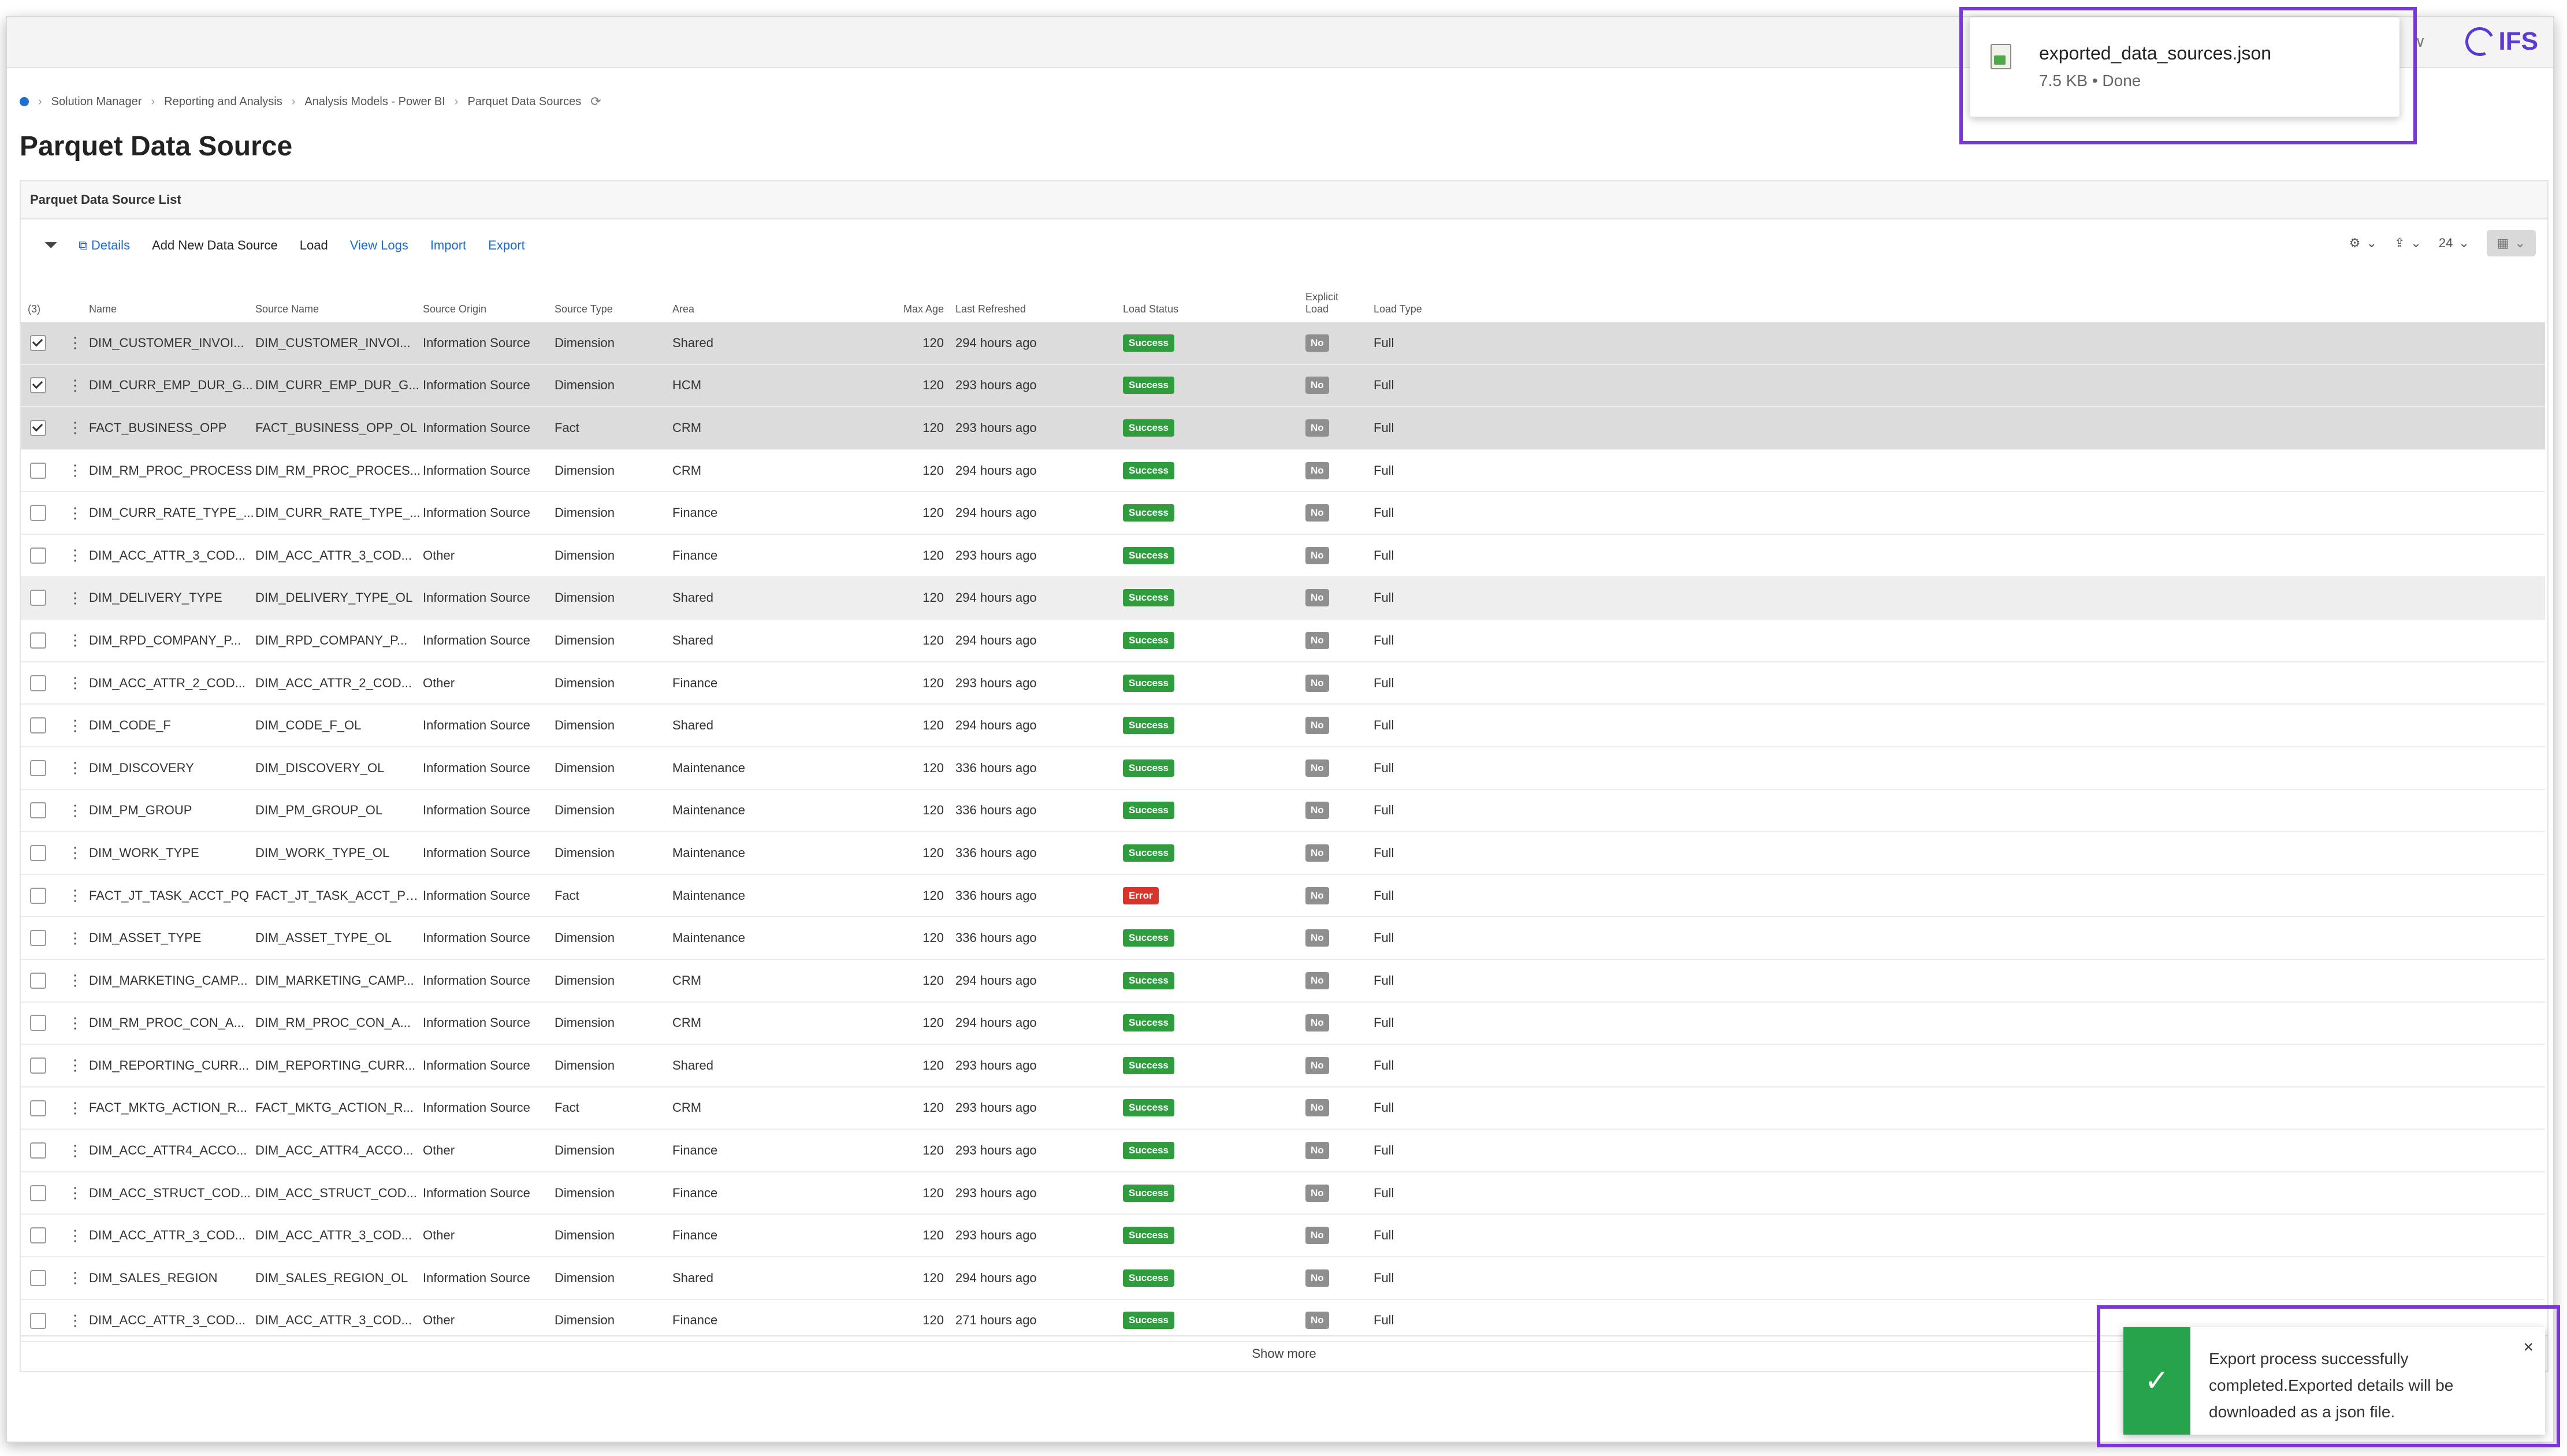  What do you see at coordinates (172, 811) in the screenshot?
I see `cell-name: DIM_PM_GROUP` at bounding box center [172, 811].